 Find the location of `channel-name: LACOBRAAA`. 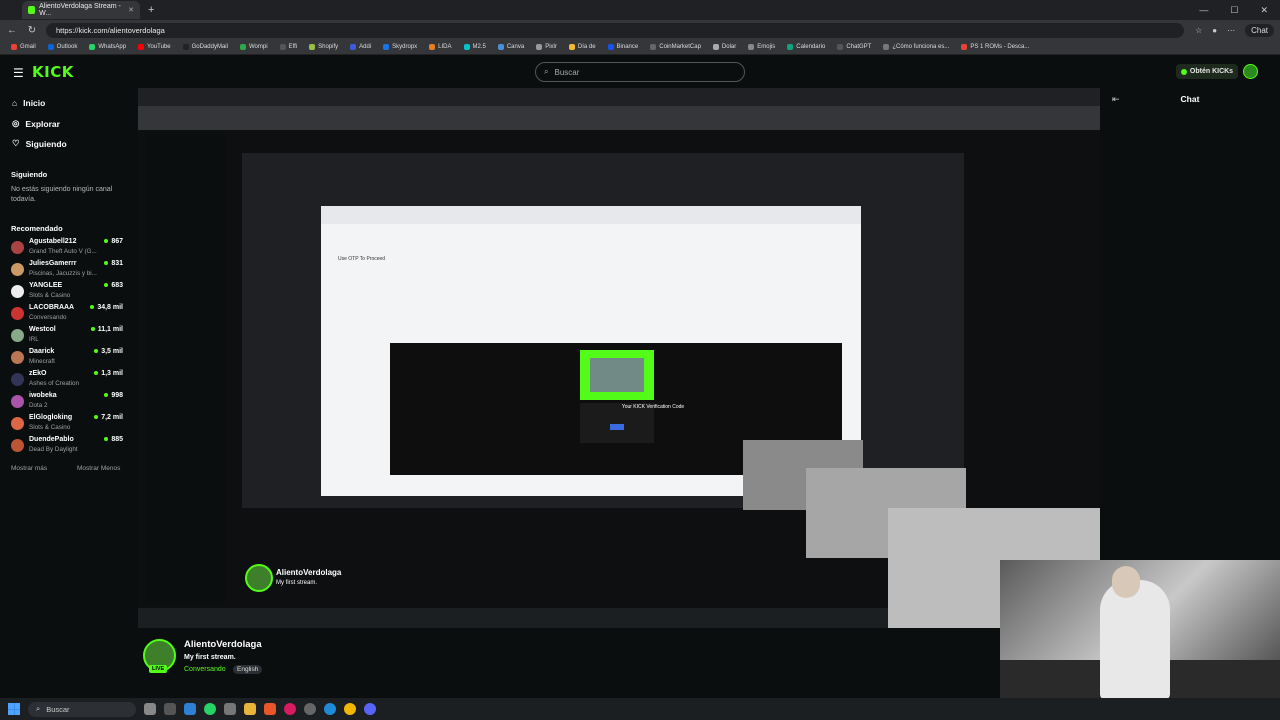

channel-name: LACOBRAAA is located at coordinates (52, 307).